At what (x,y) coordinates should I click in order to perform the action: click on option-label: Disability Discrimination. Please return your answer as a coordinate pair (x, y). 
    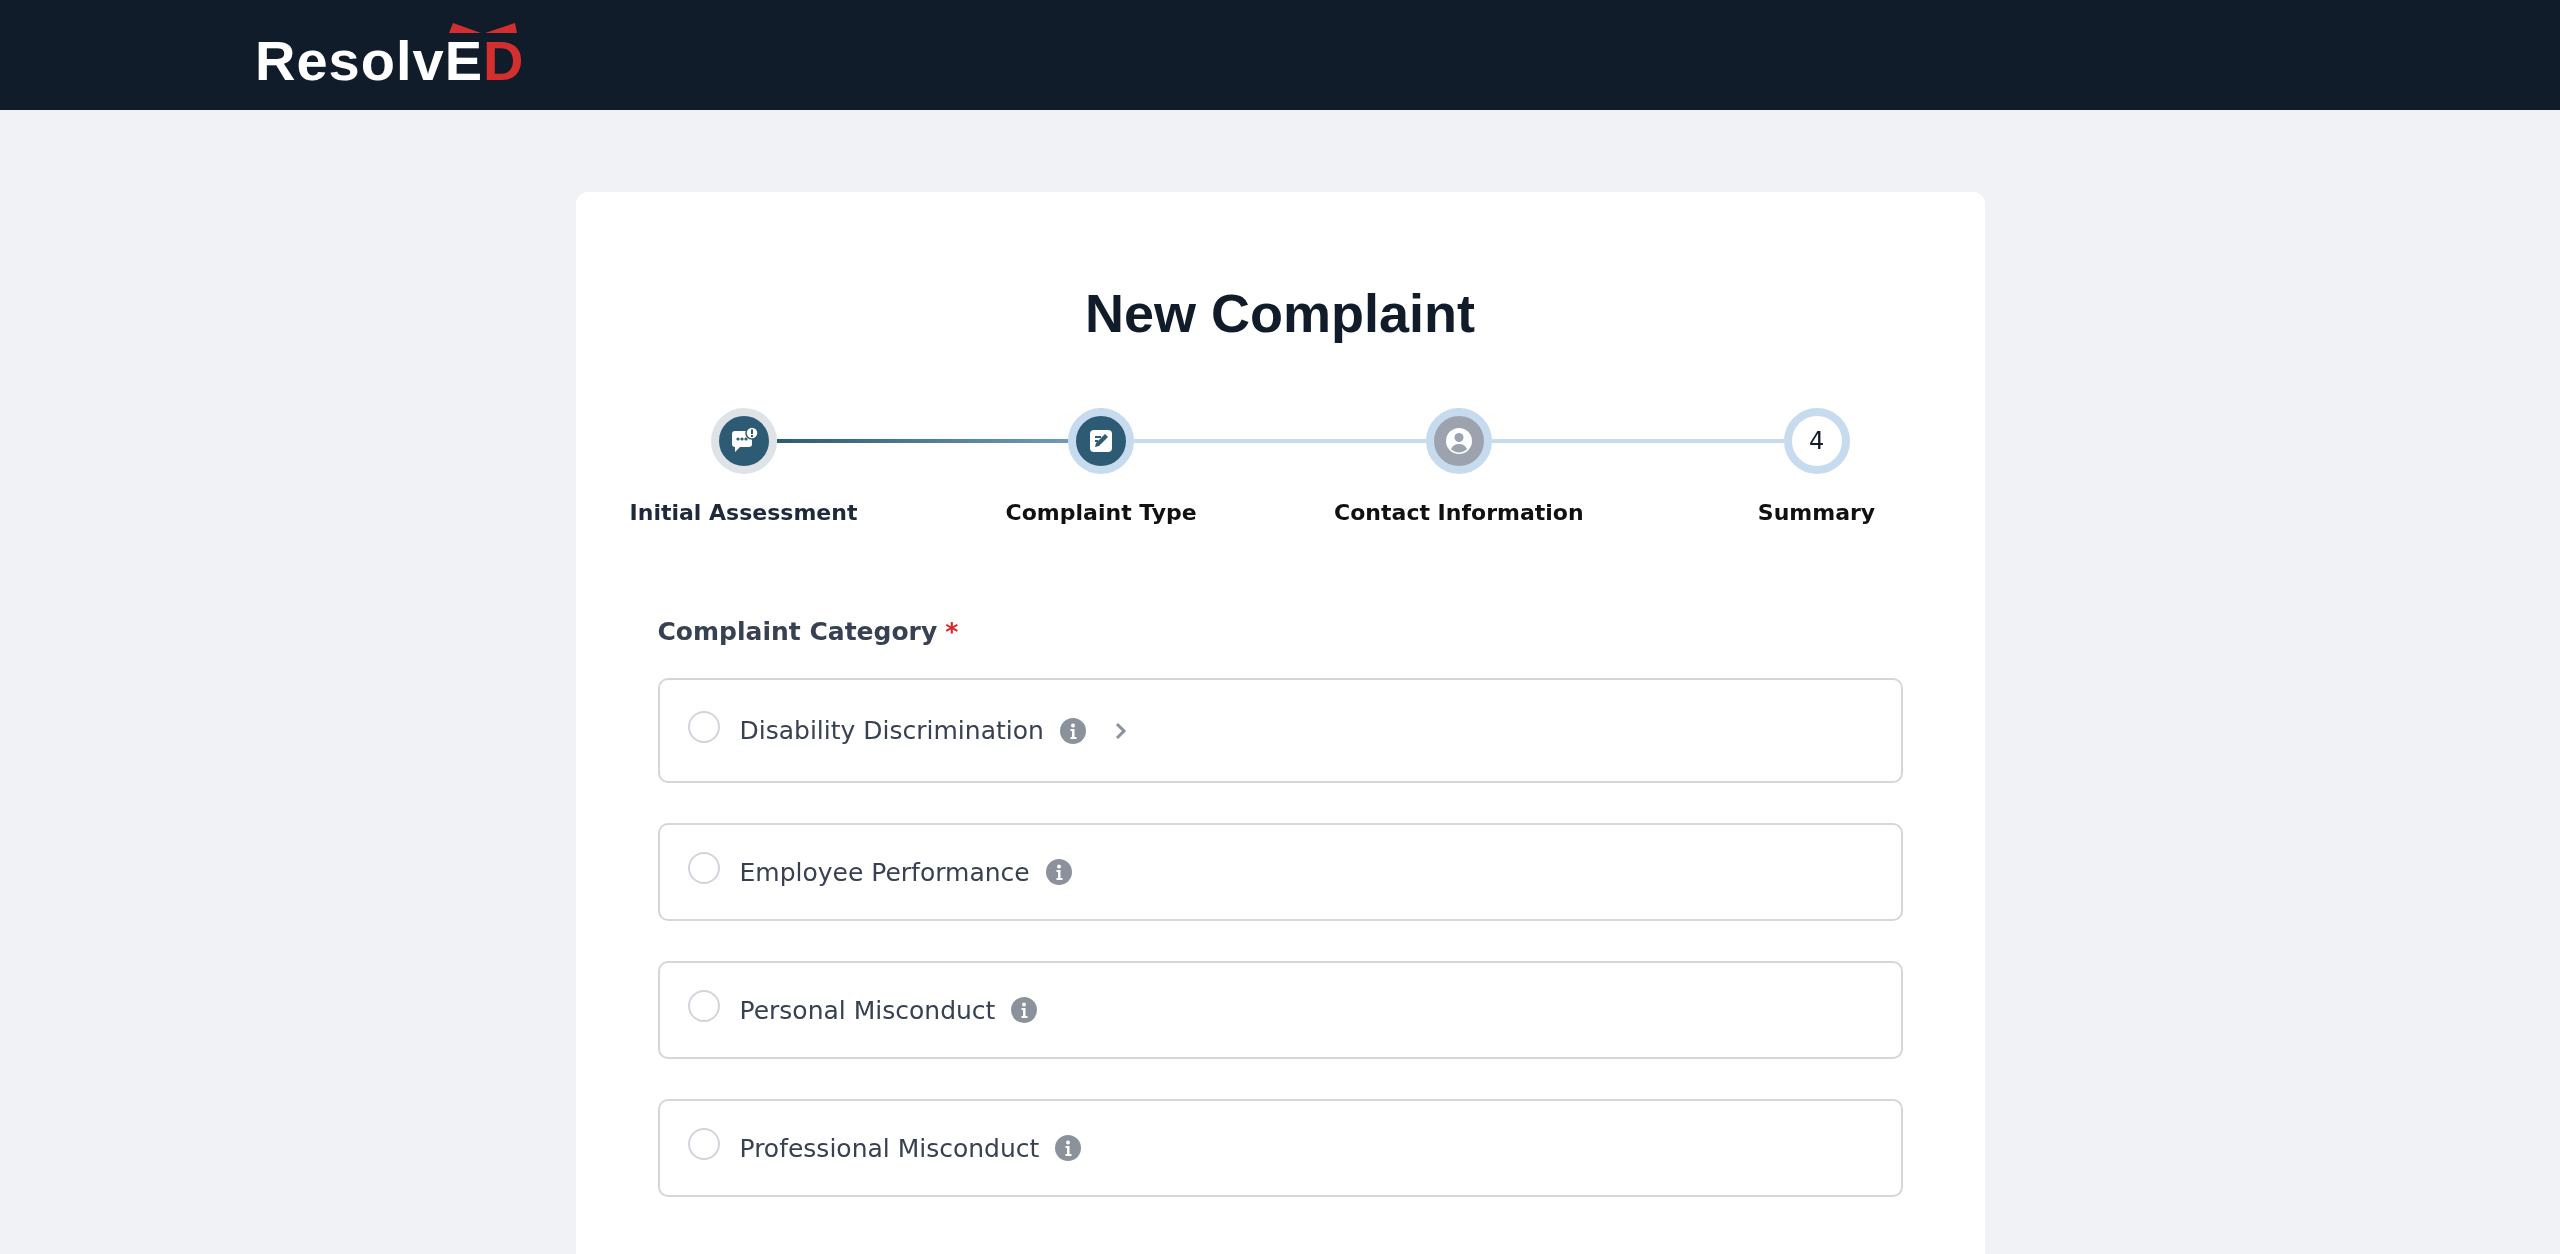
    Looking at the image, I should click on (891, 730).